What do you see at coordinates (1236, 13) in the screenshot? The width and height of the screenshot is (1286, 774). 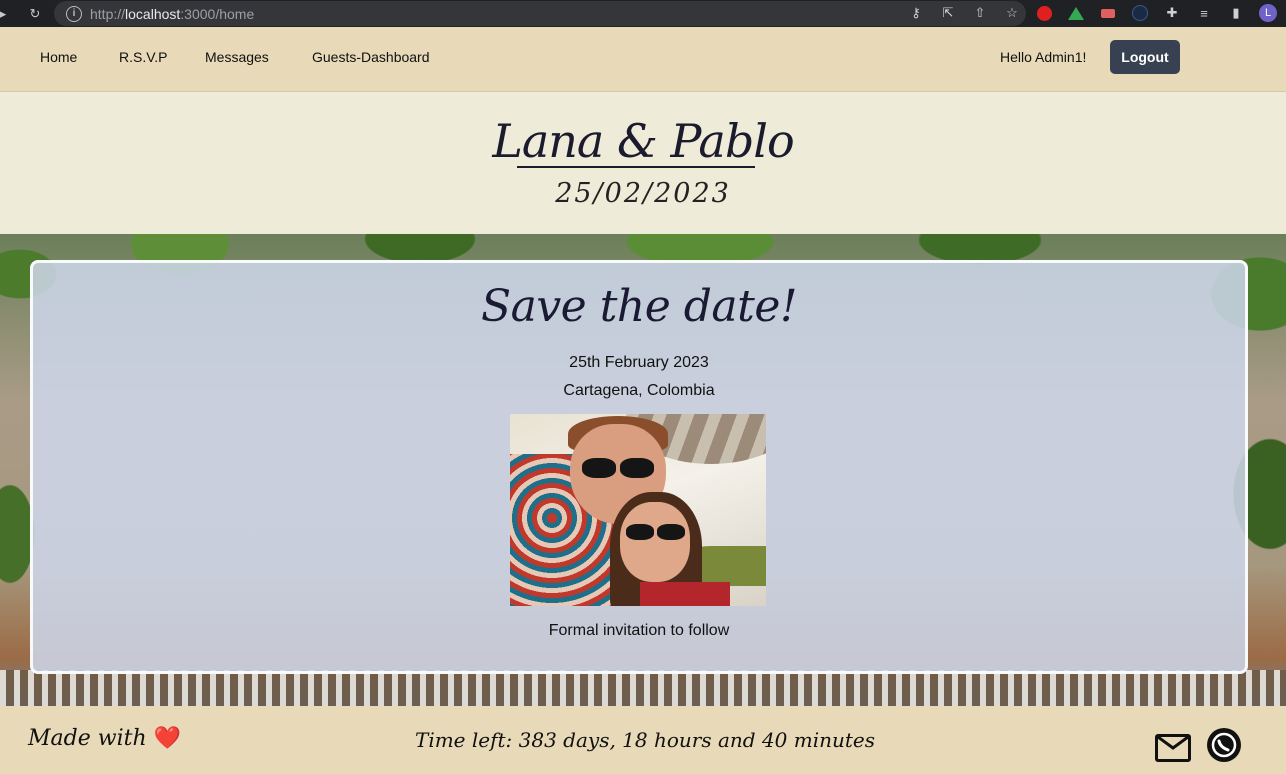 I see `side-panel-icon: ▮` at bounding box center [1236, 13].